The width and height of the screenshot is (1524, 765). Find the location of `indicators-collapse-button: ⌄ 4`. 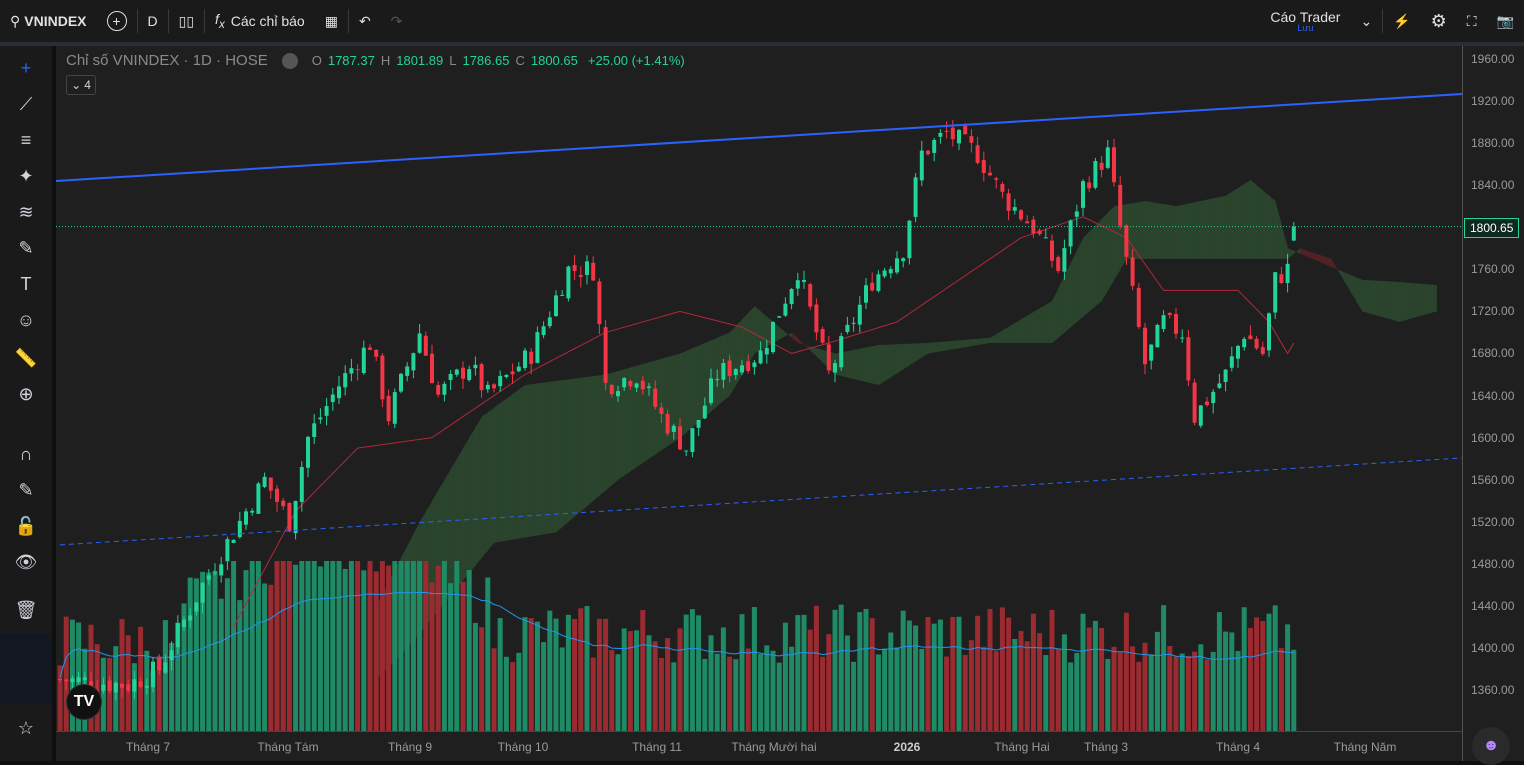

indicators-collapse-button: ⌄ 4 is located at coordinates (81, 85).